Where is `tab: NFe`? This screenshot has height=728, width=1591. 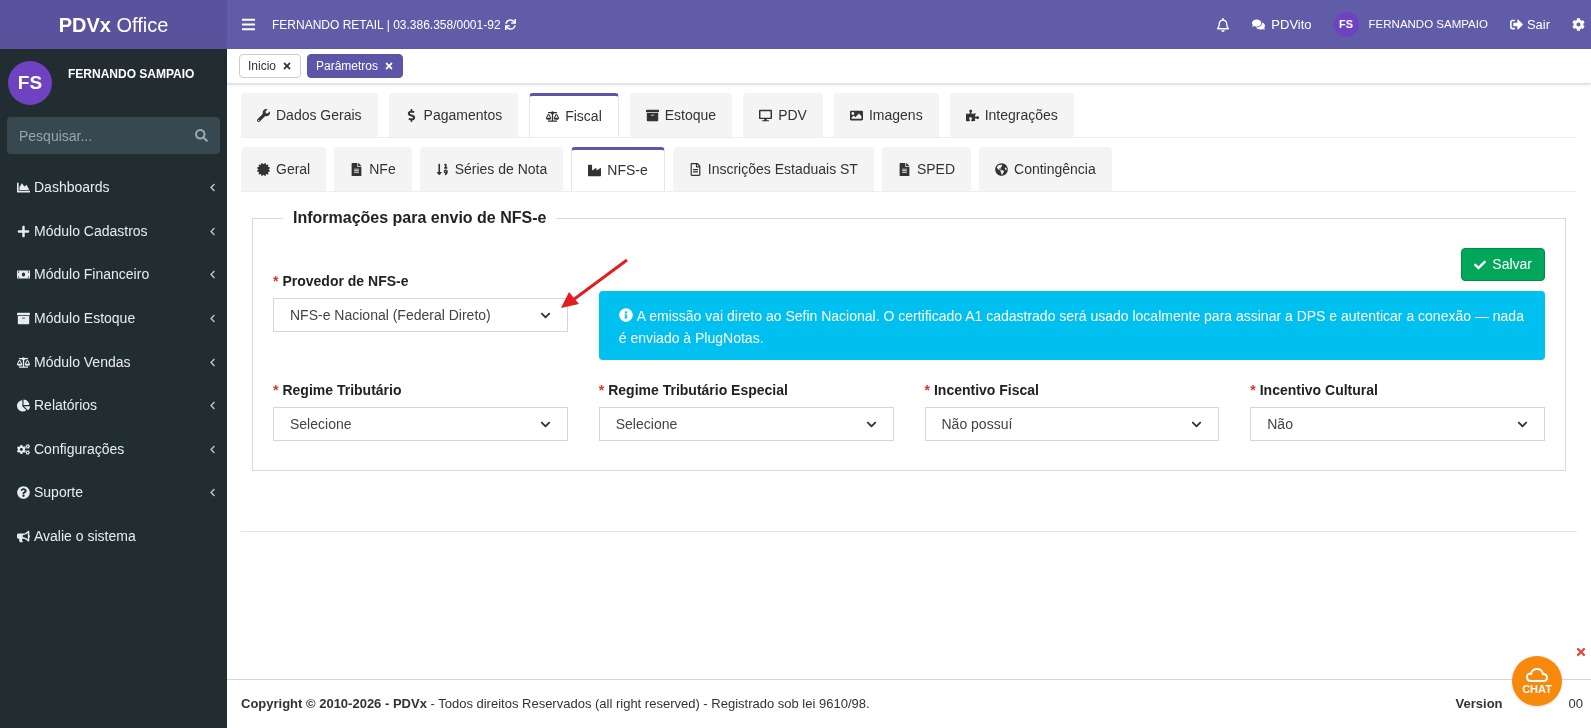
tab: NFe is located at coordinates (373, 169).